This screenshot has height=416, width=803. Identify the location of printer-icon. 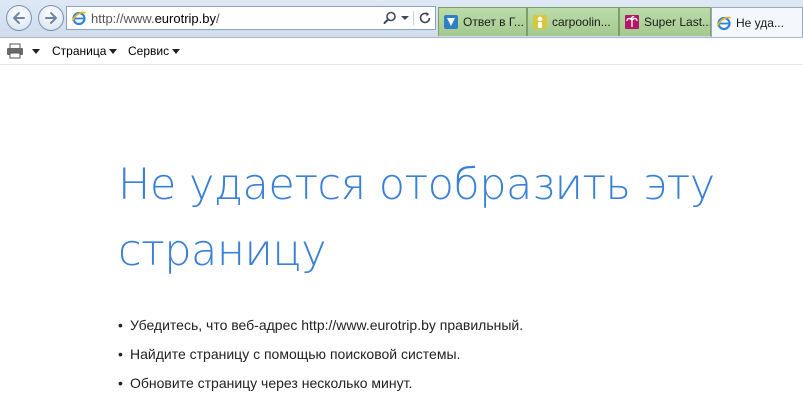
(15, 51).